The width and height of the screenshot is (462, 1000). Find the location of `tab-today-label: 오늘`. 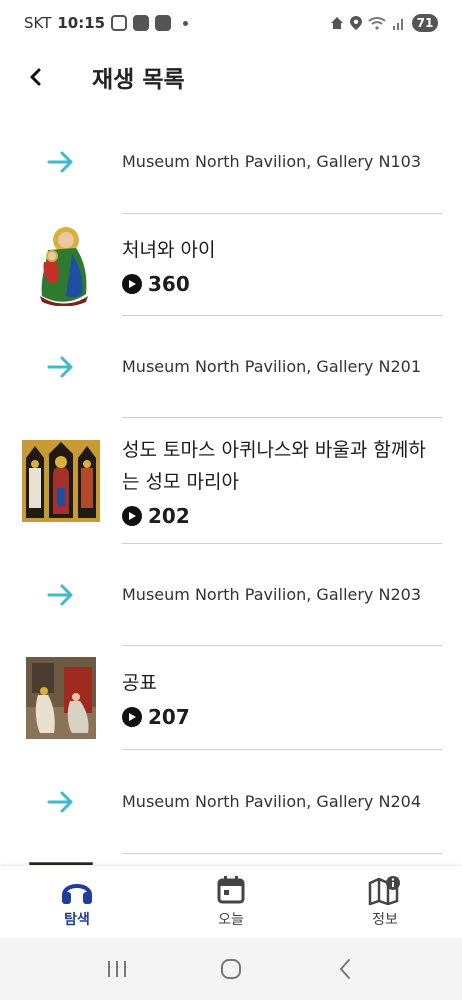

tab-today-label: 오늘 is located at coordinates (231, 920).